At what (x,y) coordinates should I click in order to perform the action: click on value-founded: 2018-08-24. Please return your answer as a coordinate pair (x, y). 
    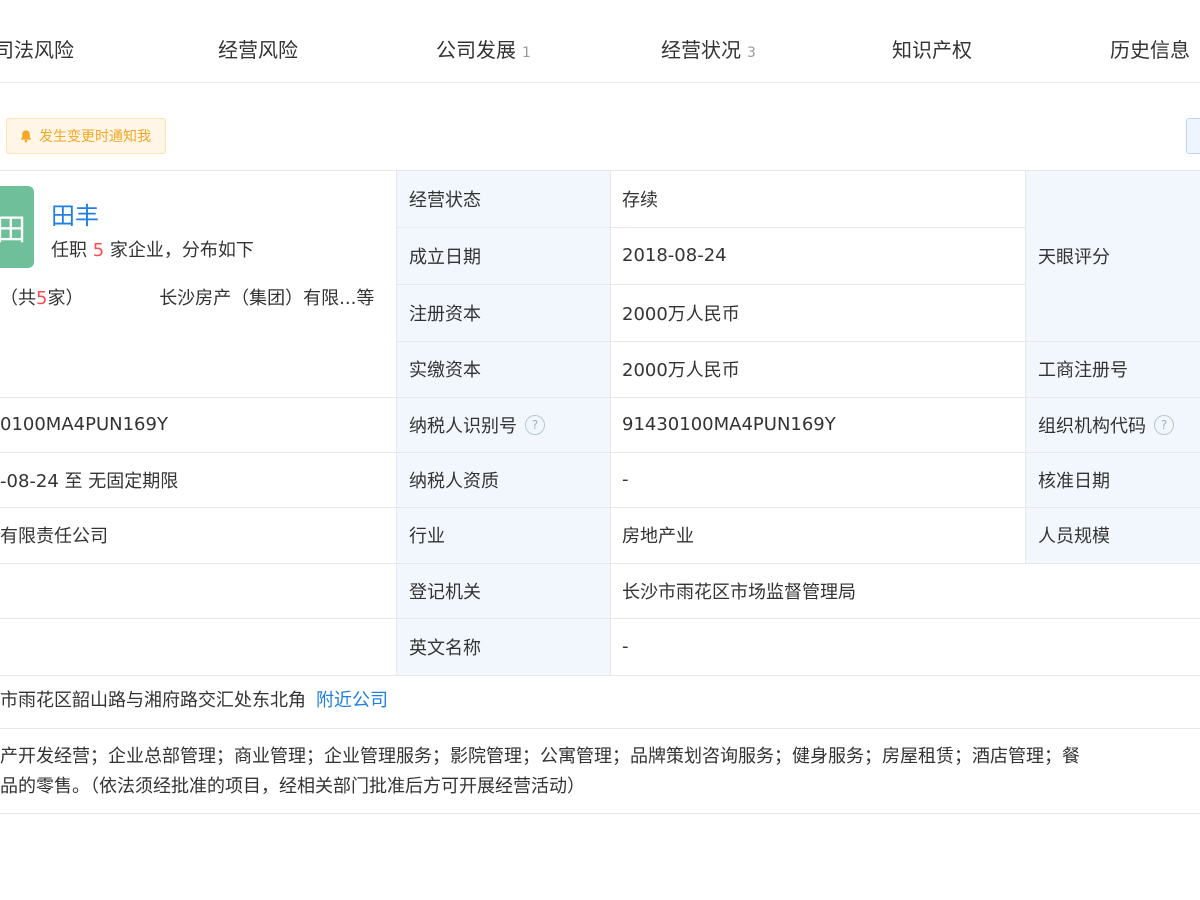
    Looking at the image, I should click on (674, 255).